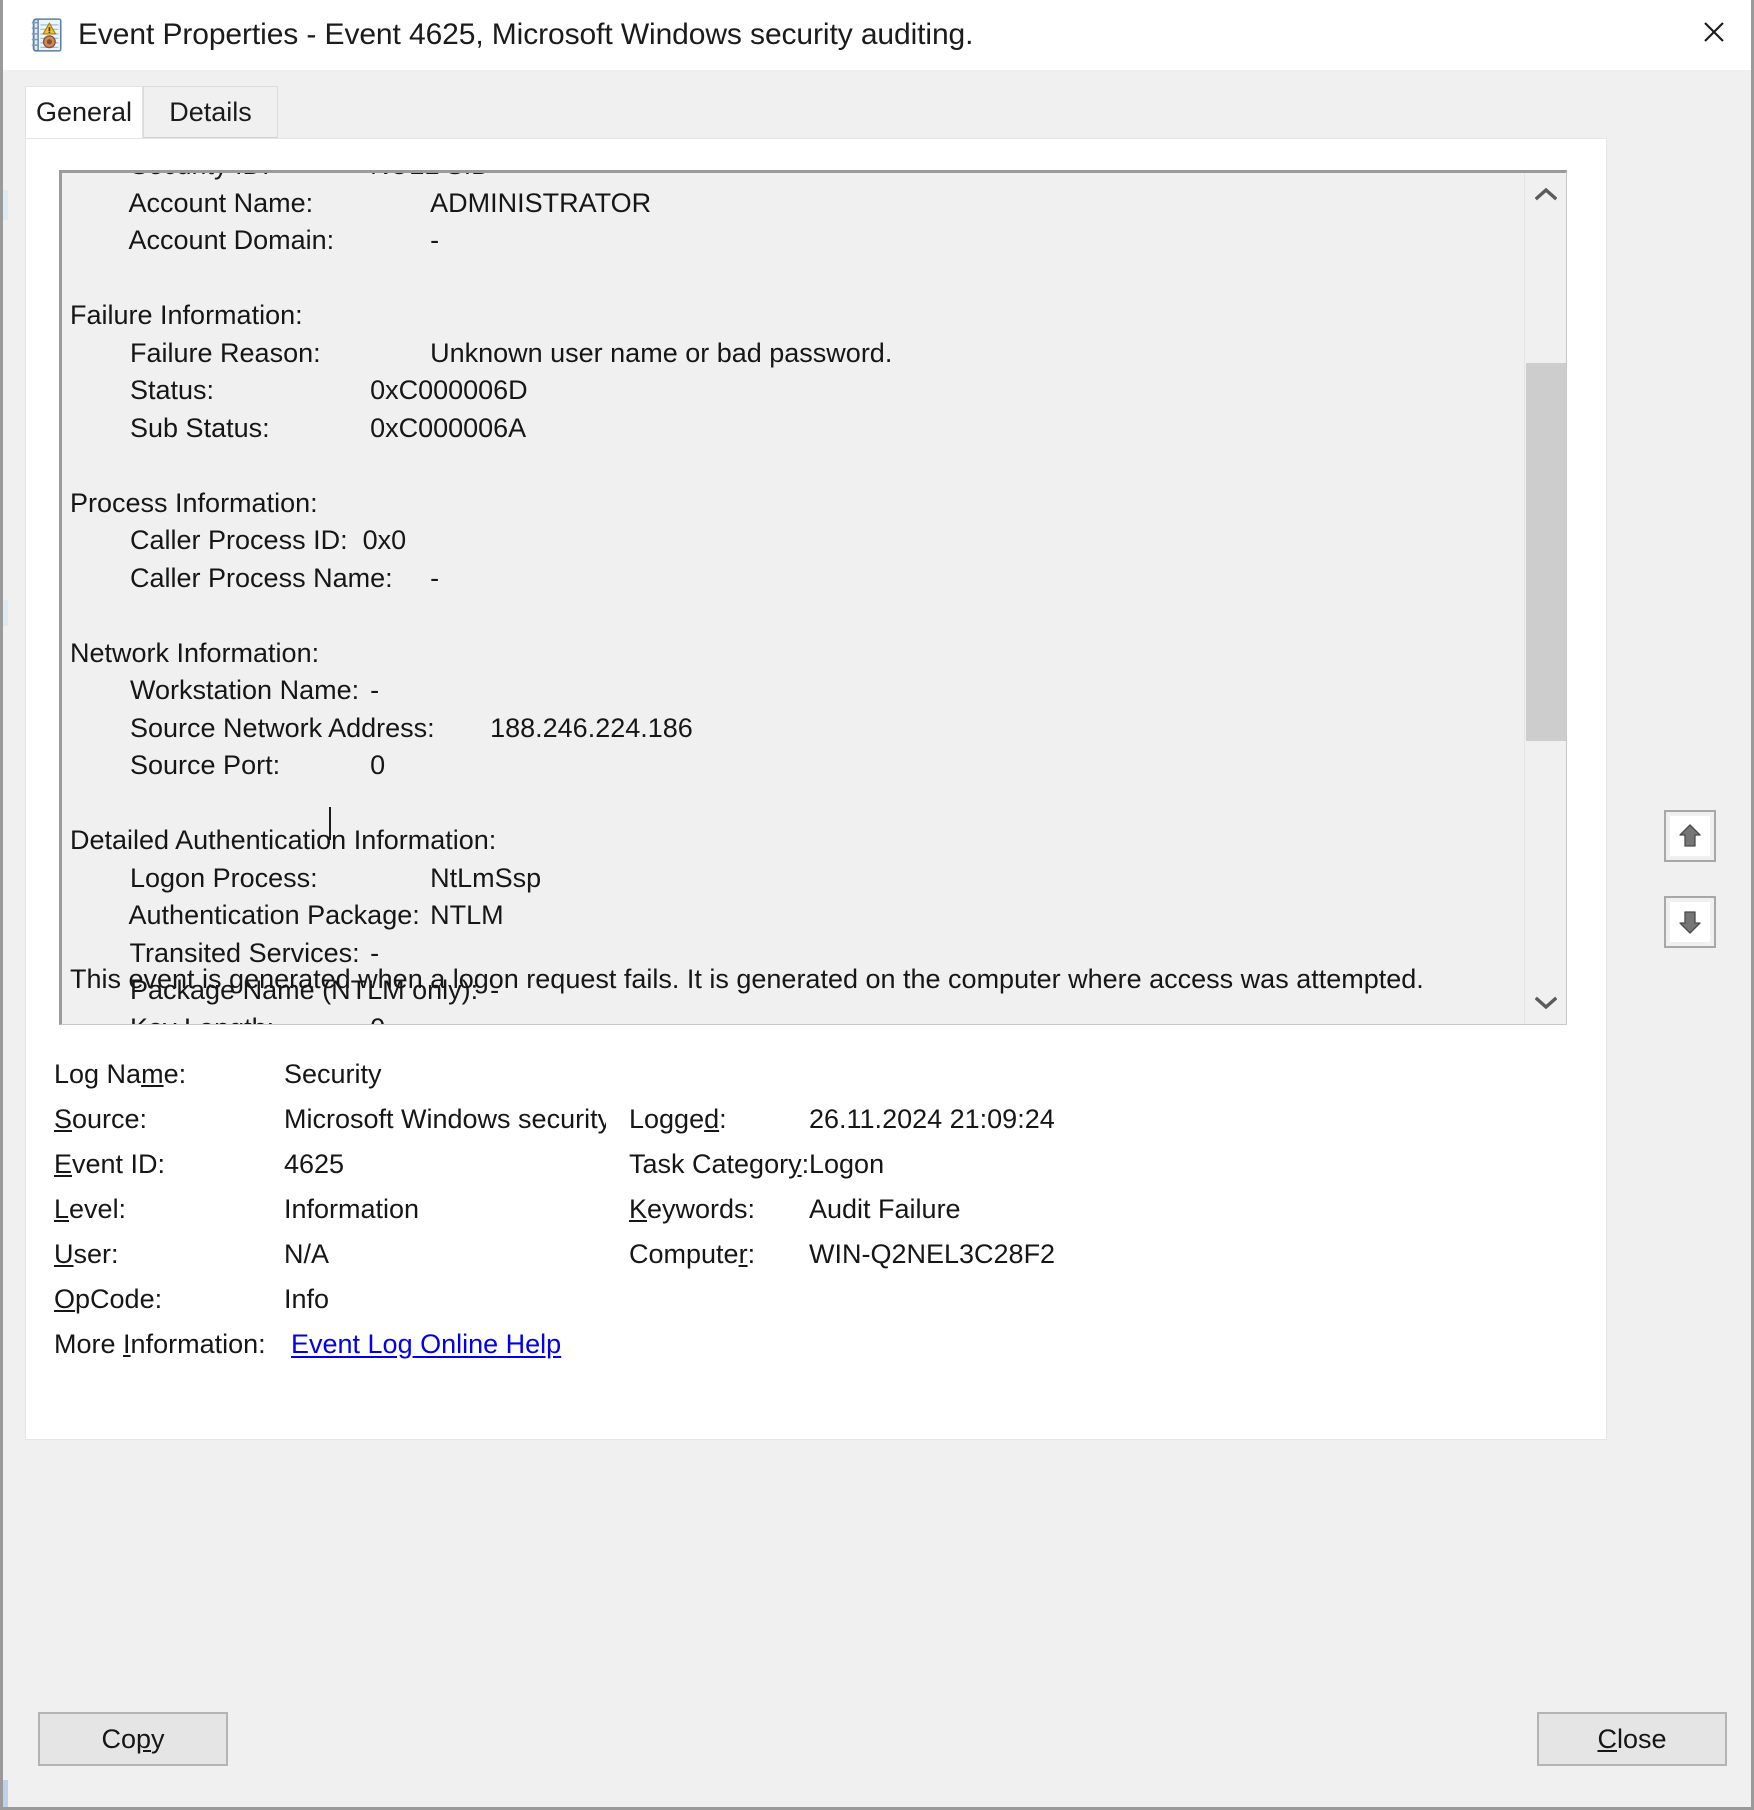  What do you see at coordinates (847, 1164) in the screenshot?
I see `task-category-value: Logon` at bounding box center [847, 1164].